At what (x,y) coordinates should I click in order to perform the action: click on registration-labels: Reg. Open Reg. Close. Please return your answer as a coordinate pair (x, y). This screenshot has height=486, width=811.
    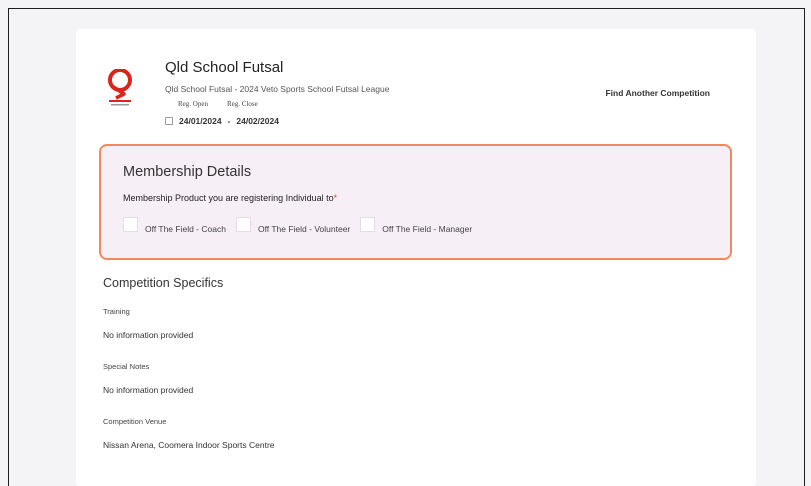
    Looking at the image, I should click on (218, 104).